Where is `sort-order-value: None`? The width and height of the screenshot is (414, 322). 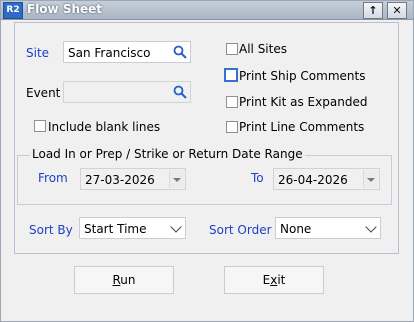
sort-order-value: None is located at coordinates (296, 229).